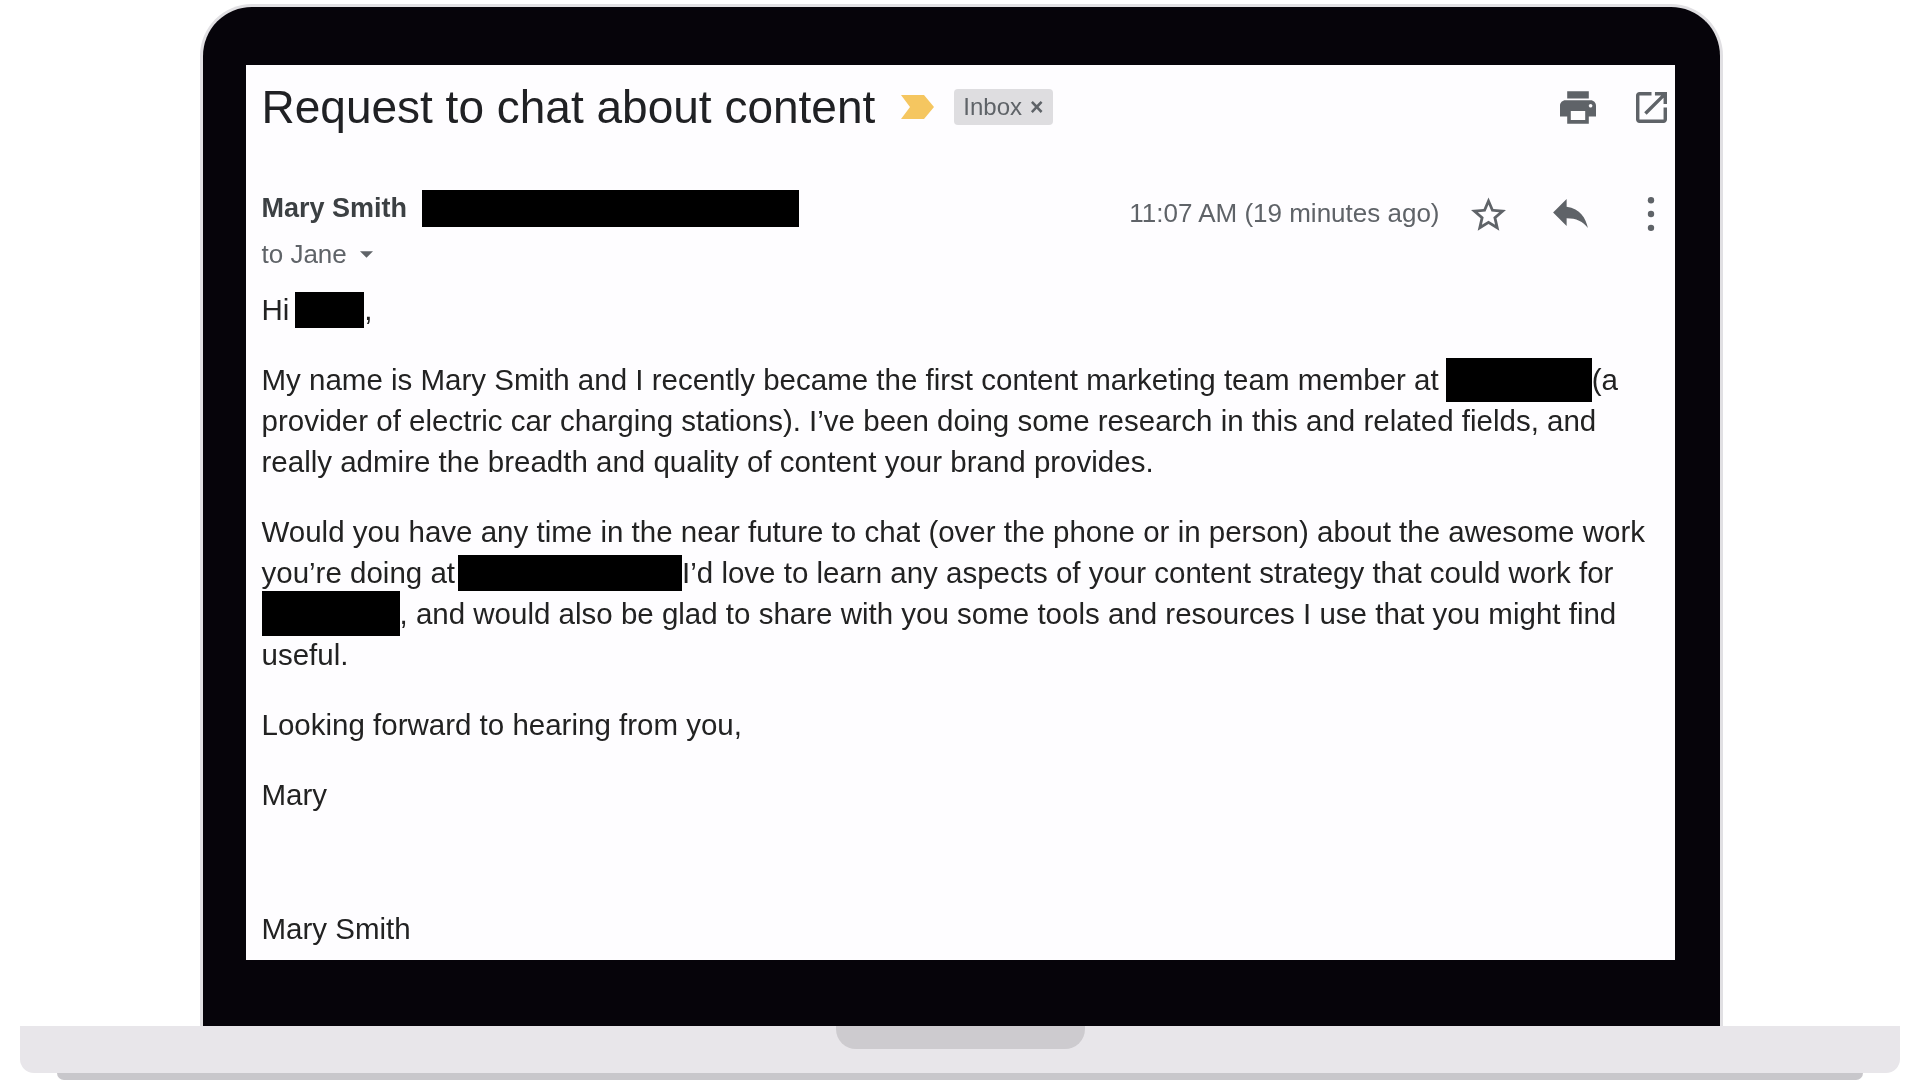 This screenshot has height=1080, width=1920. Describe the element at coordinates (334, 208) in the screenshot. I see `sender-name: Mary Smith` at that location.